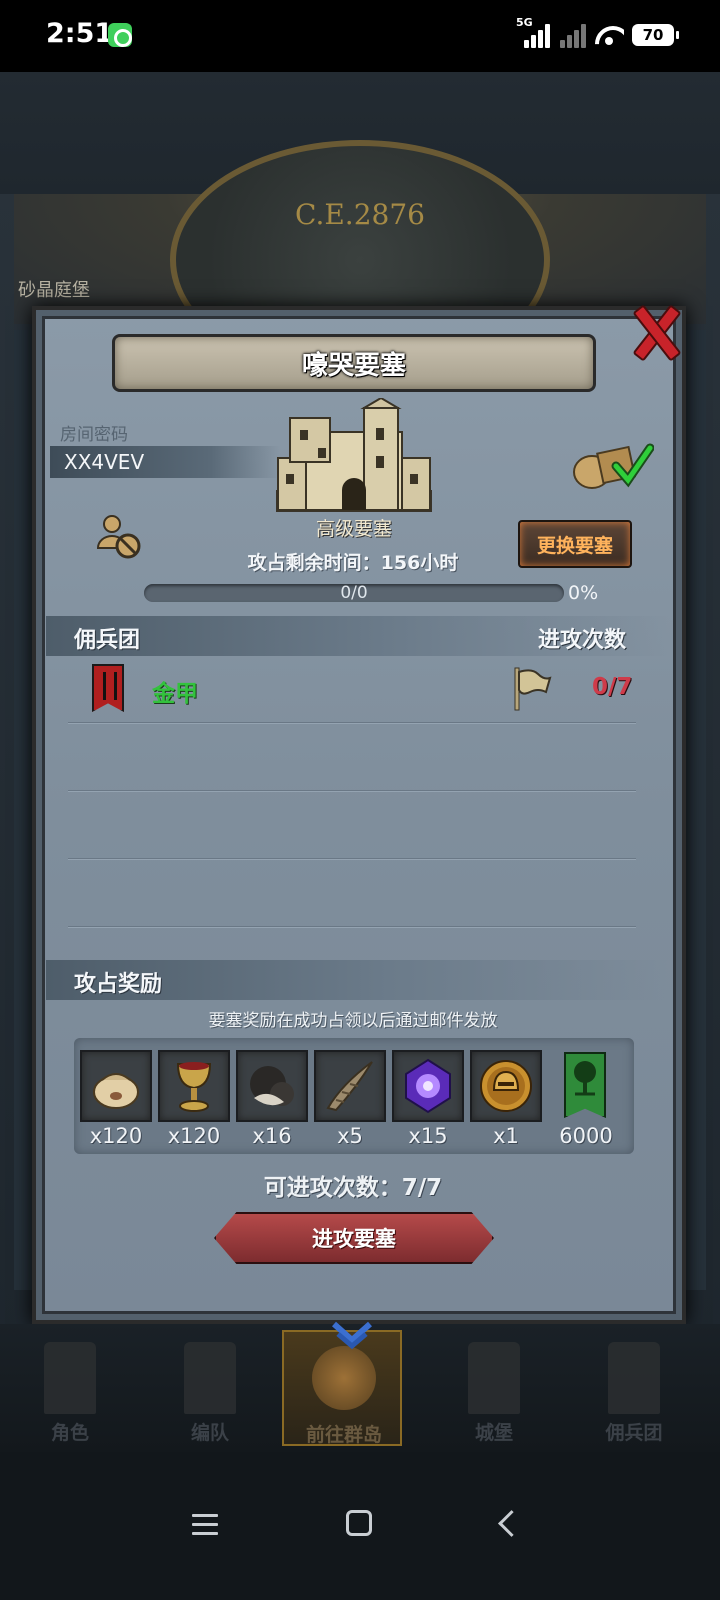  I want to click on resource-check-icon, so click(612, 464).